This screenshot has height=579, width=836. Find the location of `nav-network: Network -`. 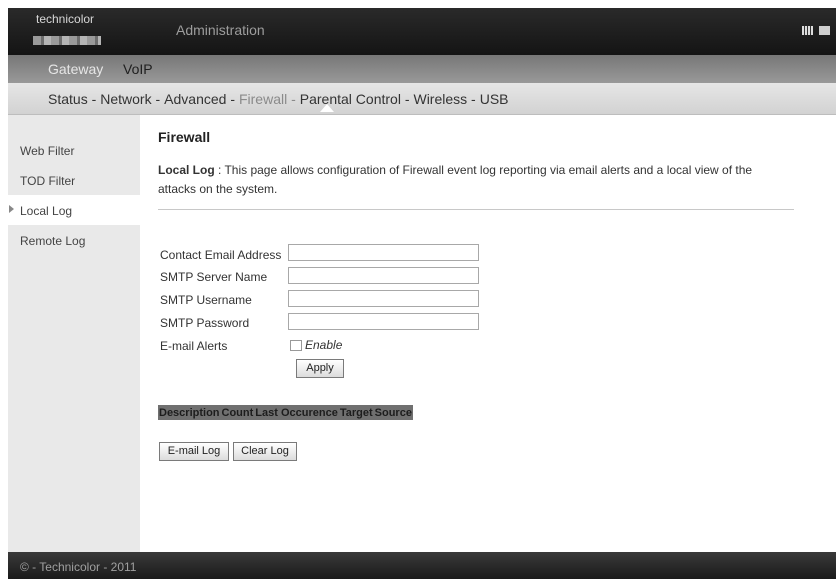

nav-network: Network - is located at coordinates (130, 99).